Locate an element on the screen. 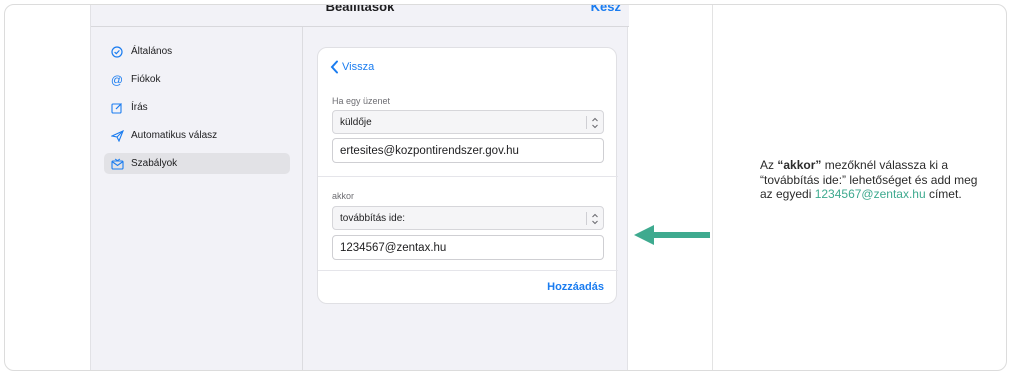 This screenshot has height=375, width=1011. condition-select-value: küldője is located at coordinates (356, 122).